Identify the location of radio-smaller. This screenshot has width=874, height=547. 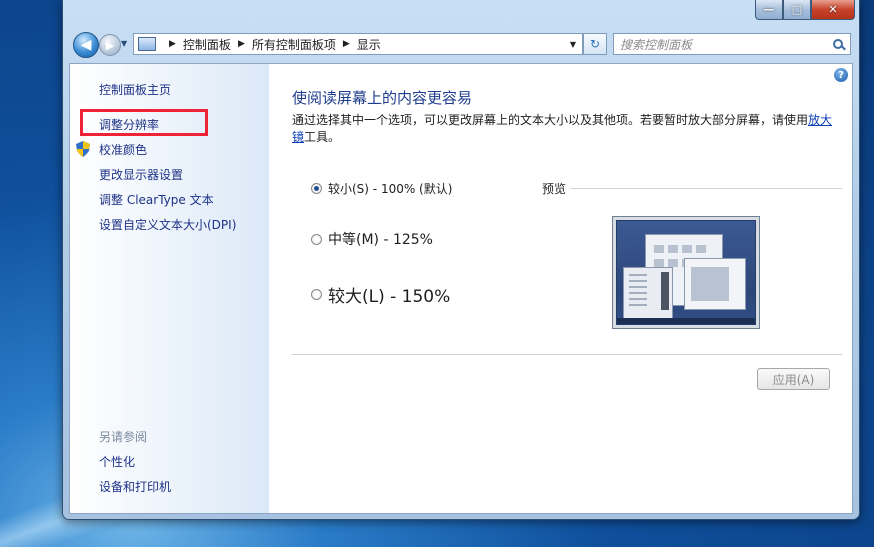
(316, 188).